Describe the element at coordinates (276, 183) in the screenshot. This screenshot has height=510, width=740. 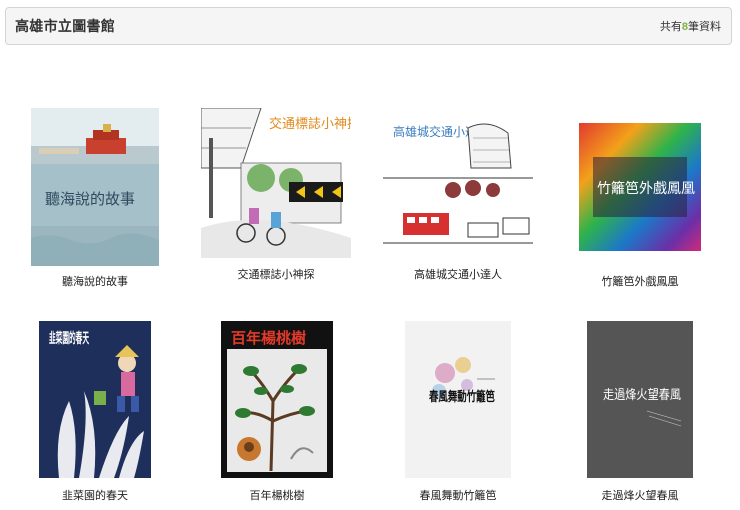
I see `book-cover-2: 交通標誌小神探` at that location.